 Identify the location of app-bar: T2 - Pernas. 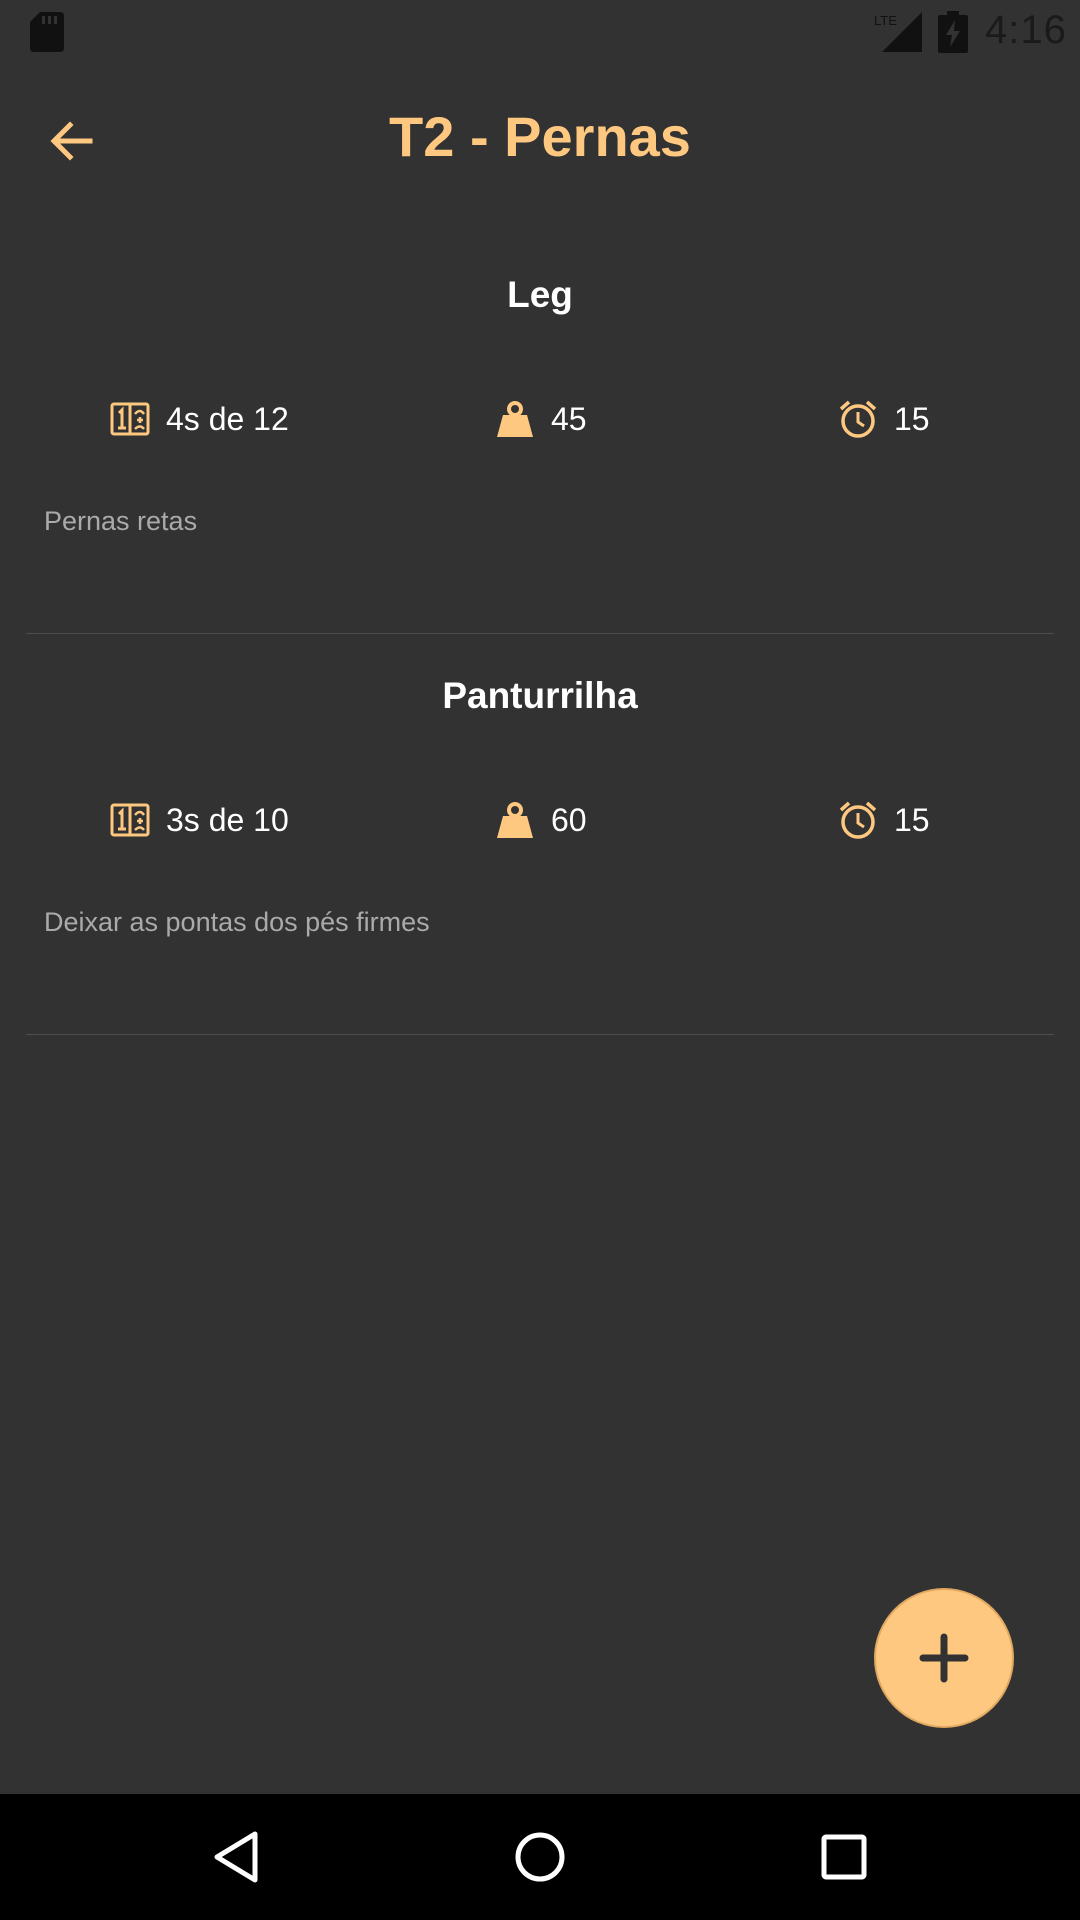
(540, 138).